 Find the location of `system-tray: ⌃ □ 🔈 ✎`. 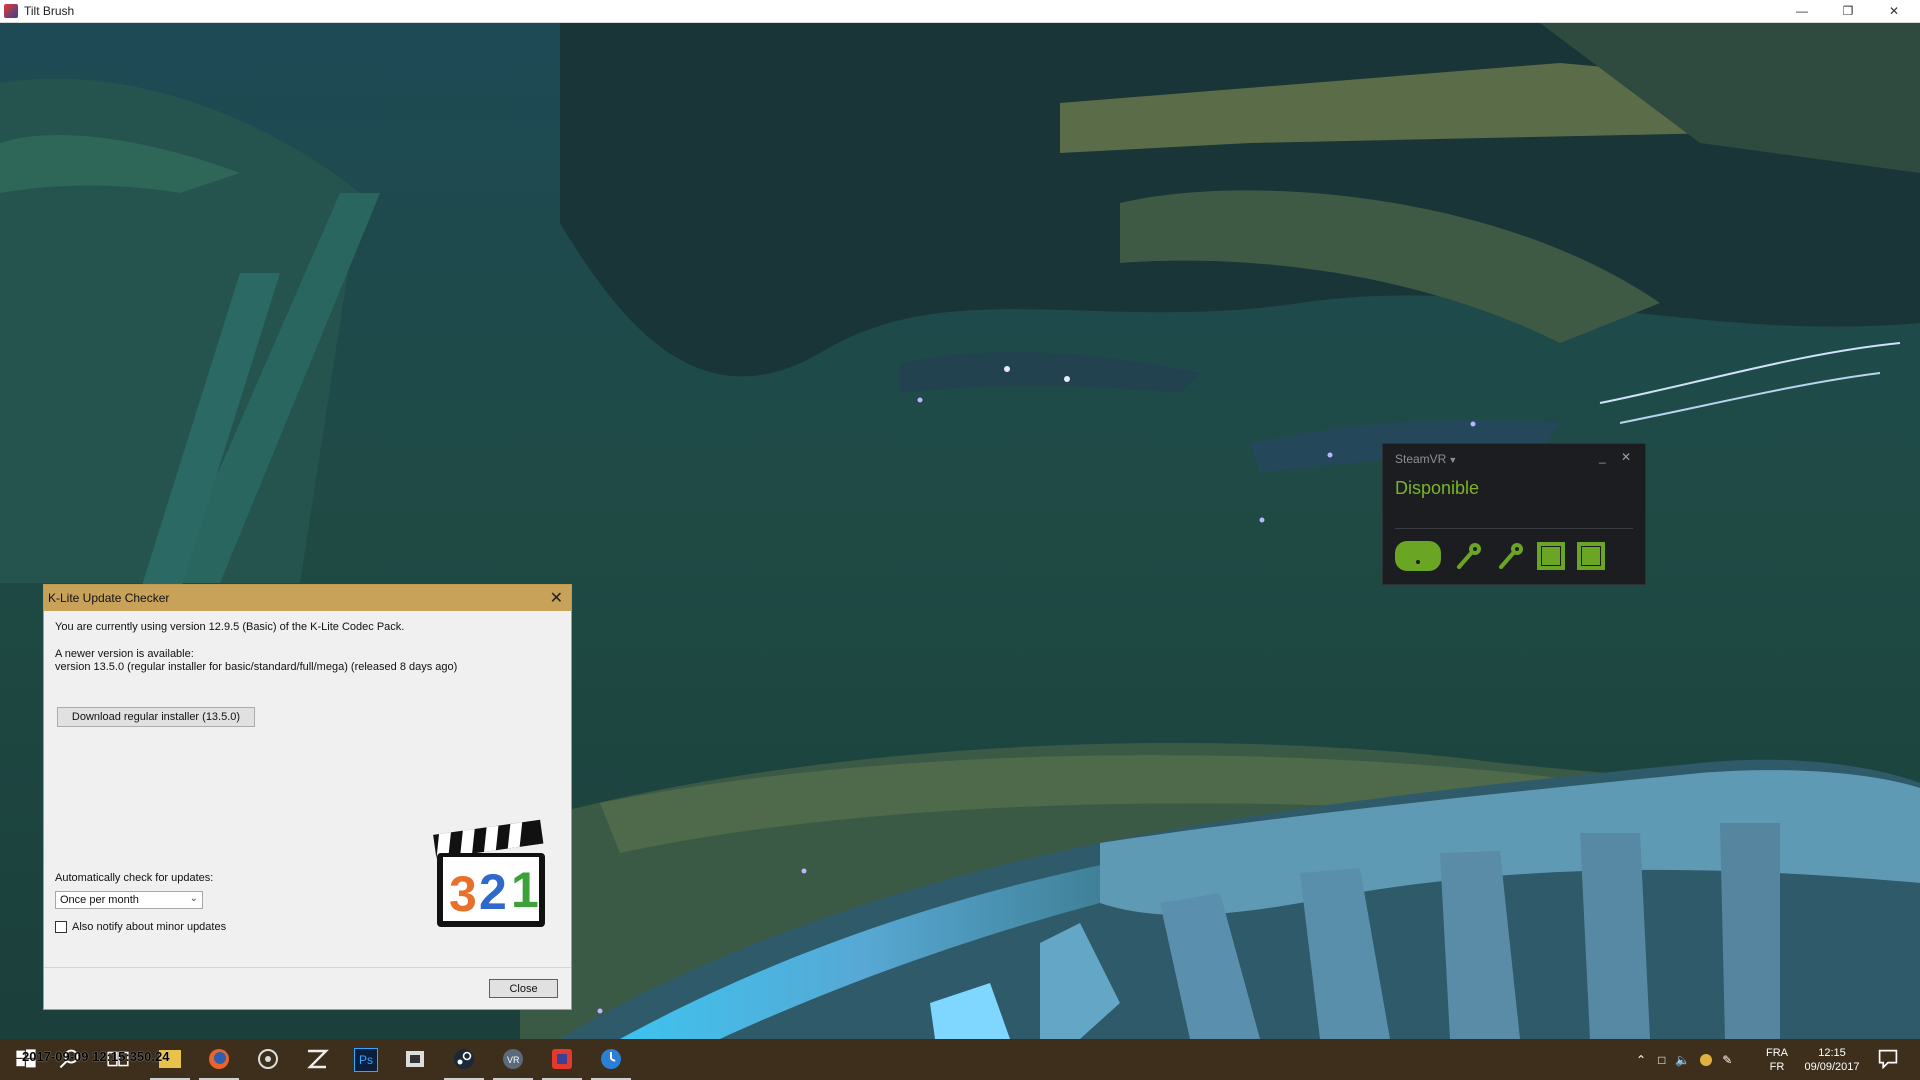

system-tray: ⌃ □ 🔈 ✎ is located at coordinates (1691, 1059).